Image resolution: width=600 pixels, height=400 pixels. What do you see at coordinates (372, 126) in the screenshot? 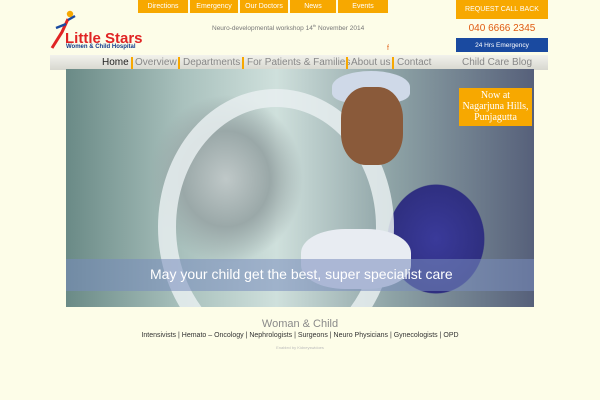
I see `doctor-face` at bounding box center [372, 126].